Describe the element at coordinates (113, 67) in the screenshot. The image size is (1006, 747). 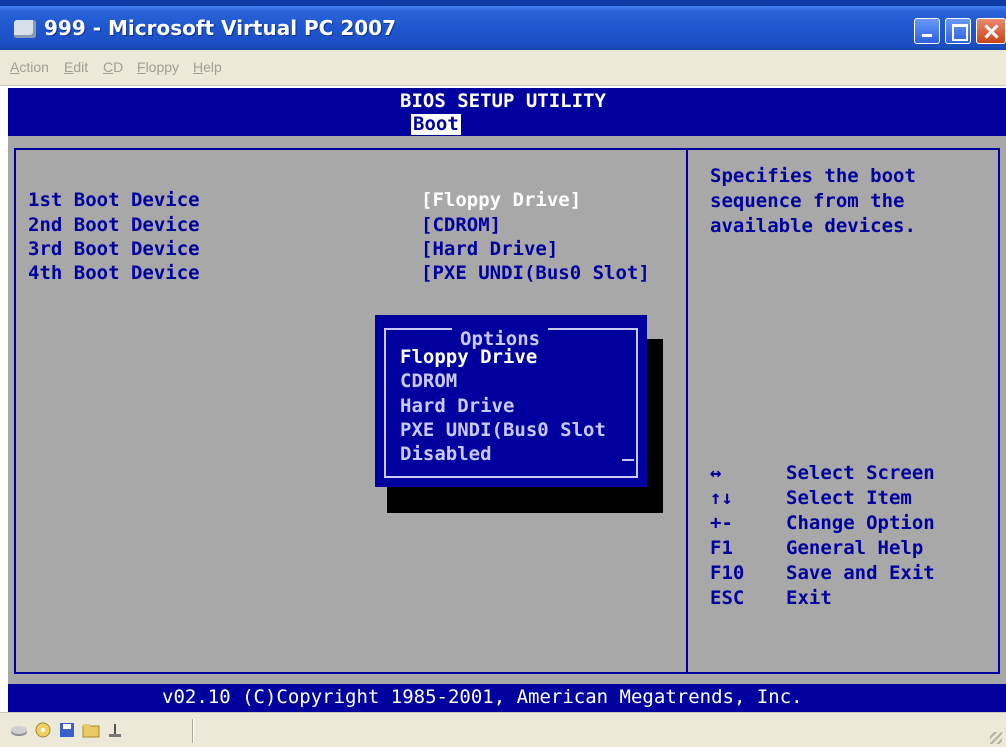
I see `menu-cd: CD` at that location.